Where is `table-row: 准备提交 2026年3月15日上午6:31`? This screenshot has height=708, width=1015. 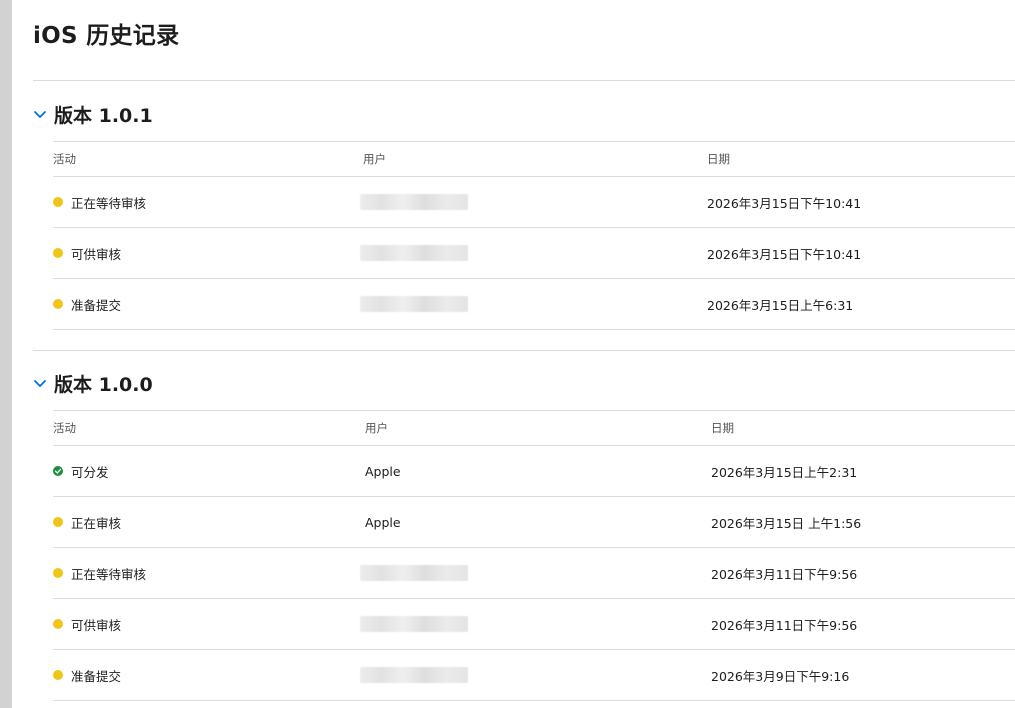 table-row: 准备提交 2026年3月15日上午6:31 is located at coordinates (534, 304).